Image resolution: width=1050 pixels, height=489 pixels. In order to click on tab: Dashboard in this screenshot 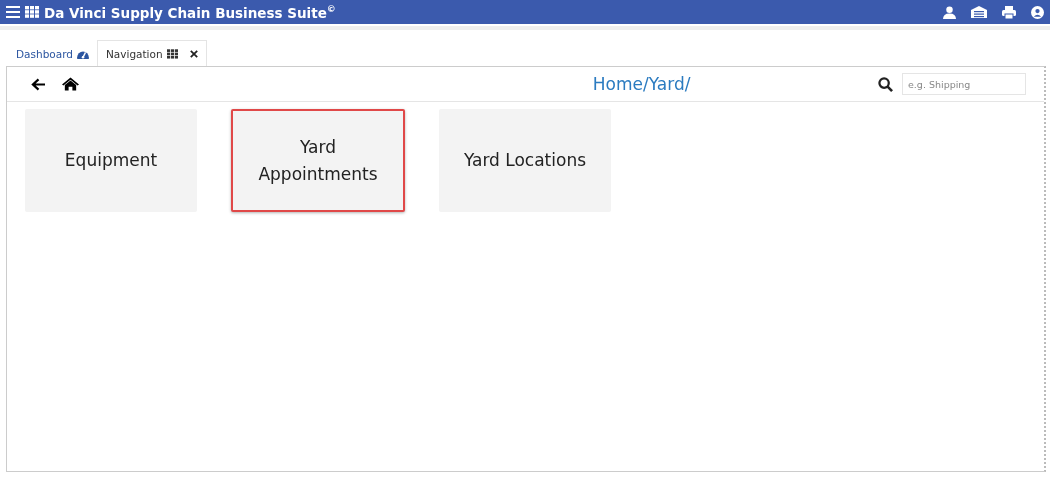, I will do `click(52, 53)`.